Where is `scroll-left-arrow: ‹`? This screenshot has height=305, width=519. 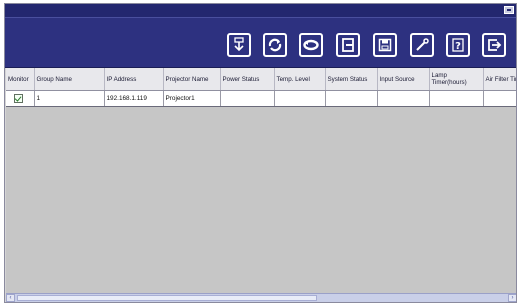
scroll-left-arrow: ‹ is located at coordinates (10, 298).